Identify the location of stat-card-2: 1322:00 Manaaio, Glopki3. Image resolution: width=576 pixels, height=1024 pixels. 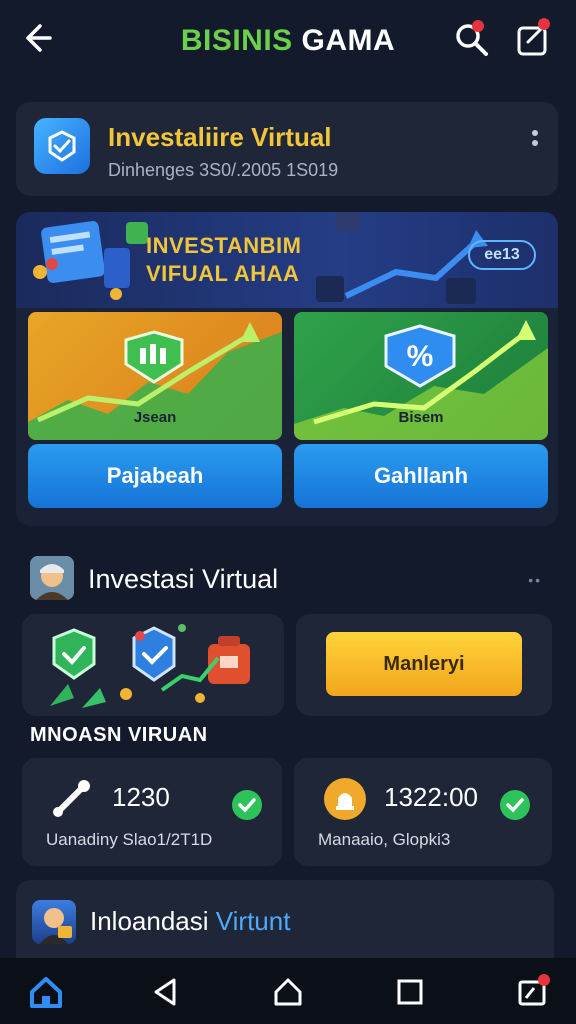
(423, 812).